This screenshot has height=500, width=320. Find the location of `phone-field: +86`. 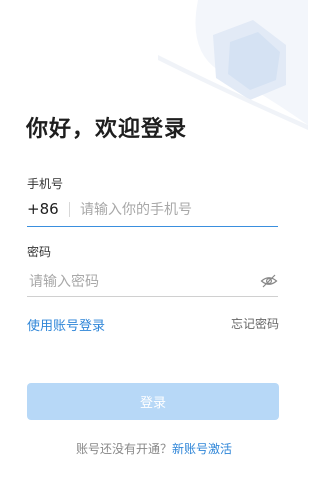

phone-field: +86 is located at coordinates (152, 211).